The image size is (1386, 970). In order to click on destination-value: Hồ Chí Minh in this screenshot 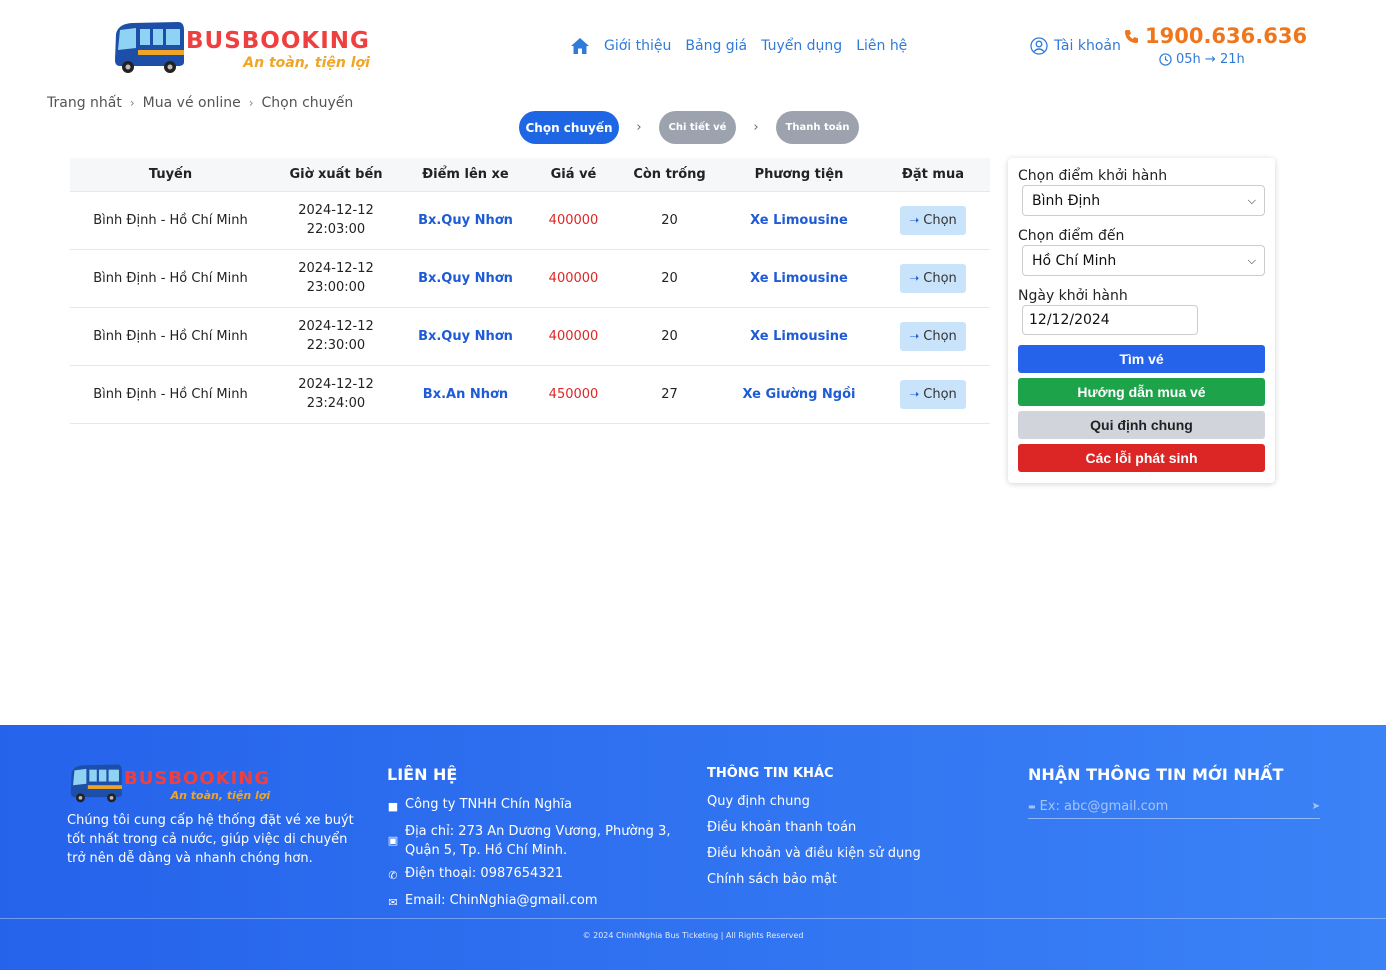, I will do `click(1074, 260)`.